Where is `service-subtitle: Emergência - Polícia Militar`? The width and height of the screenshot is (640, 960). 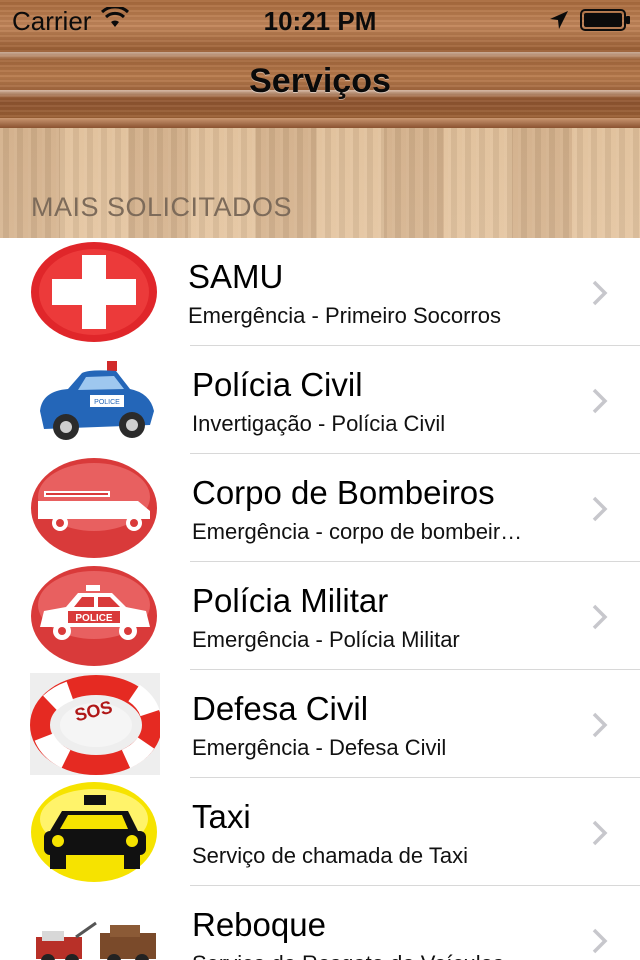 service-subtitle: Emergência - Polícia Militar is located at coordinates (326, 639).